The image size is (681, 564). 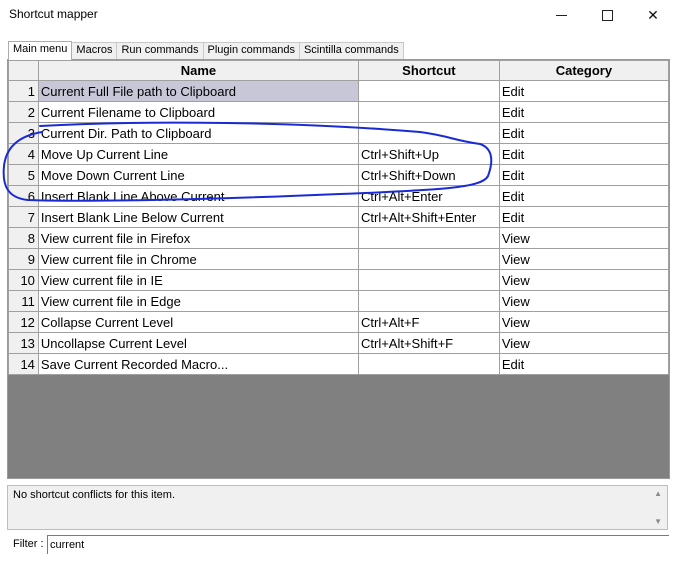 I want to click on table-row: 8 View current file in Firefox View, so click(x=339, y=238).